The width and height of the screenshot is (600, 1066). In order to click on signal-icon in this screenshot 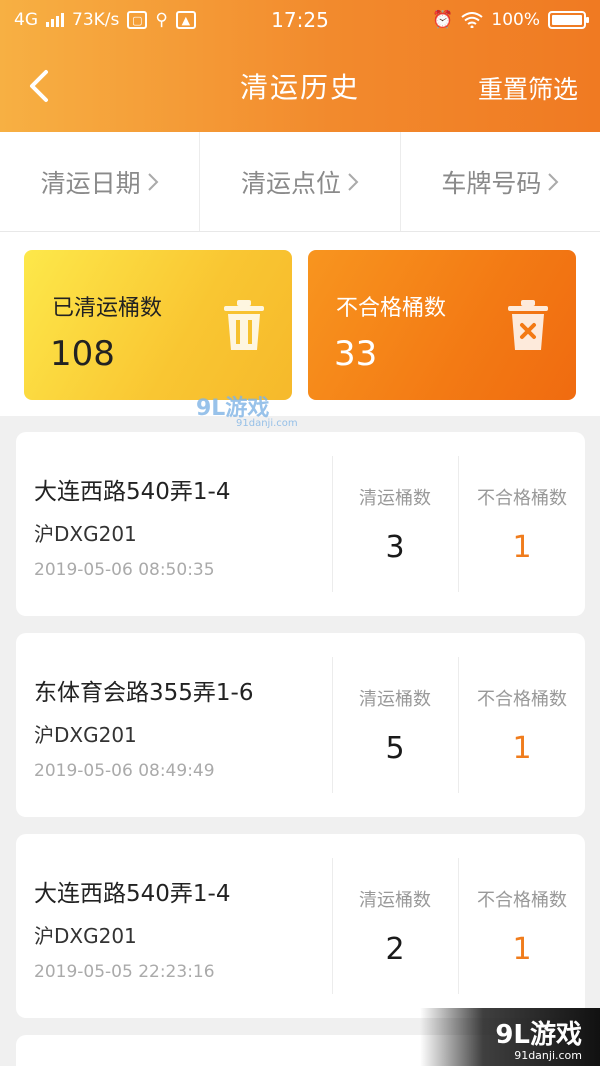, I will do `click(55, 20)`.